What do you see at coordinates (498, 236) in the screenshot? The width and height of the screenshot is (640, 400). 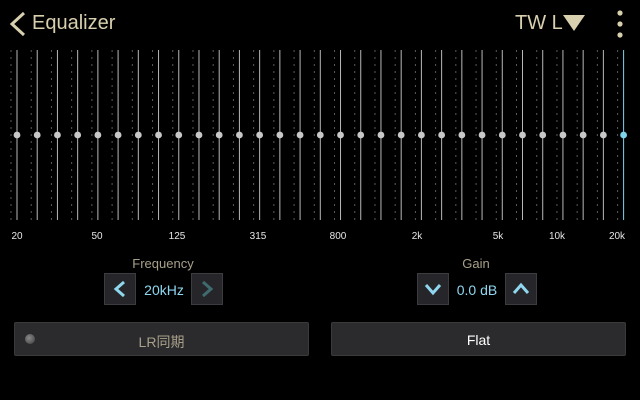 I see `frequency-tick-label: 5k` at bounding box center [498, 236].